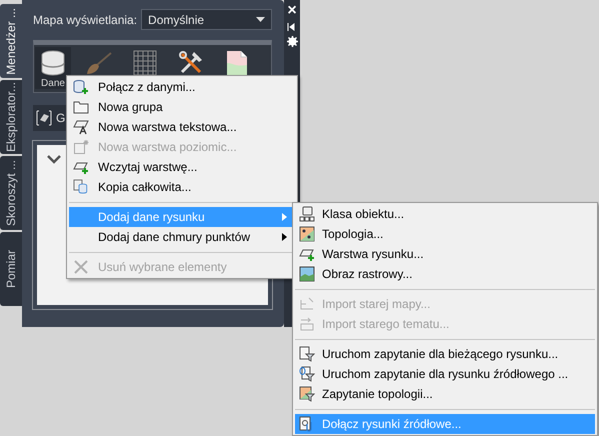 This screenshot has height=436, width=599. I want to click on object-class-icon, so click(307, 214).